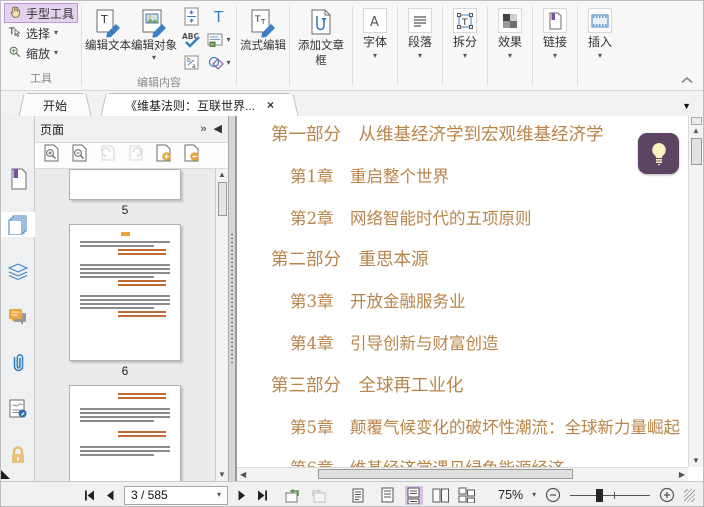 The height and width of the screenshot is (507, 704). What do you see at coordinates (18, 454) in the screenshot?
I see `security-panel-button` at bounding box center [18, 454].